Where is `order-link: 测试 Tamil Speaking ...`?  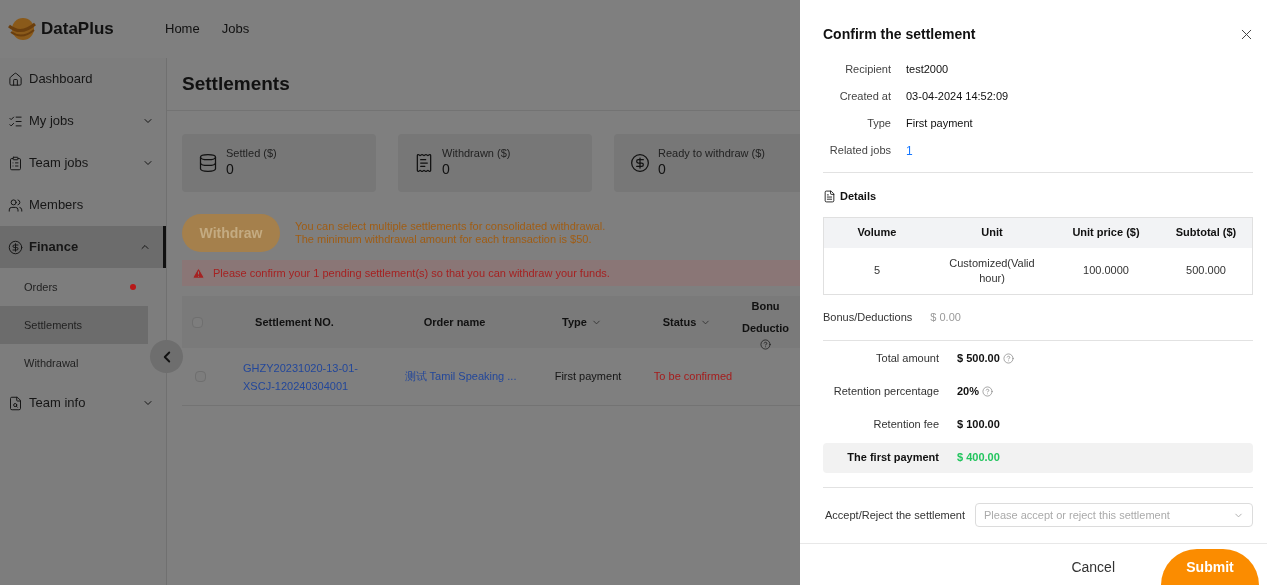 order-link: 测试 Tamil Speaking ... is located at coordinates (460, 376).